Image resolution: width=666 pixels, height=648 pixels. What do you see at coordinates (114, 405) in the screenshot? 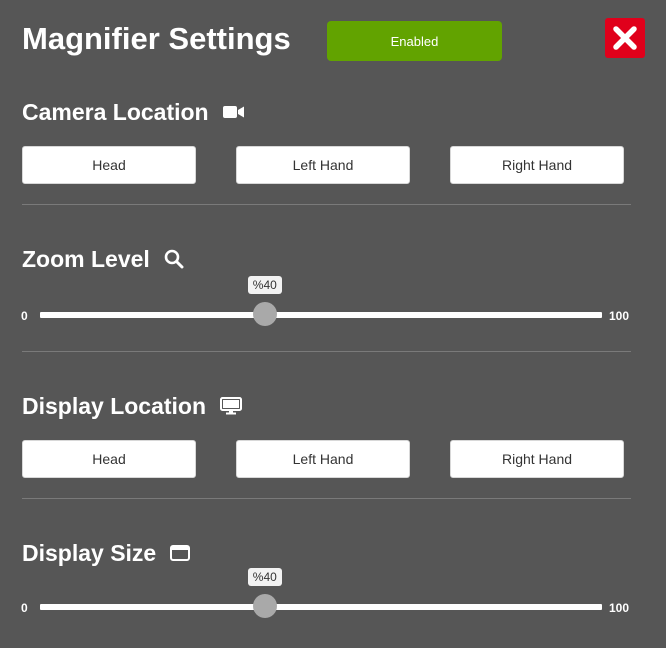
I see `display-location-title: Display Location` at bounding box center [114, 405].